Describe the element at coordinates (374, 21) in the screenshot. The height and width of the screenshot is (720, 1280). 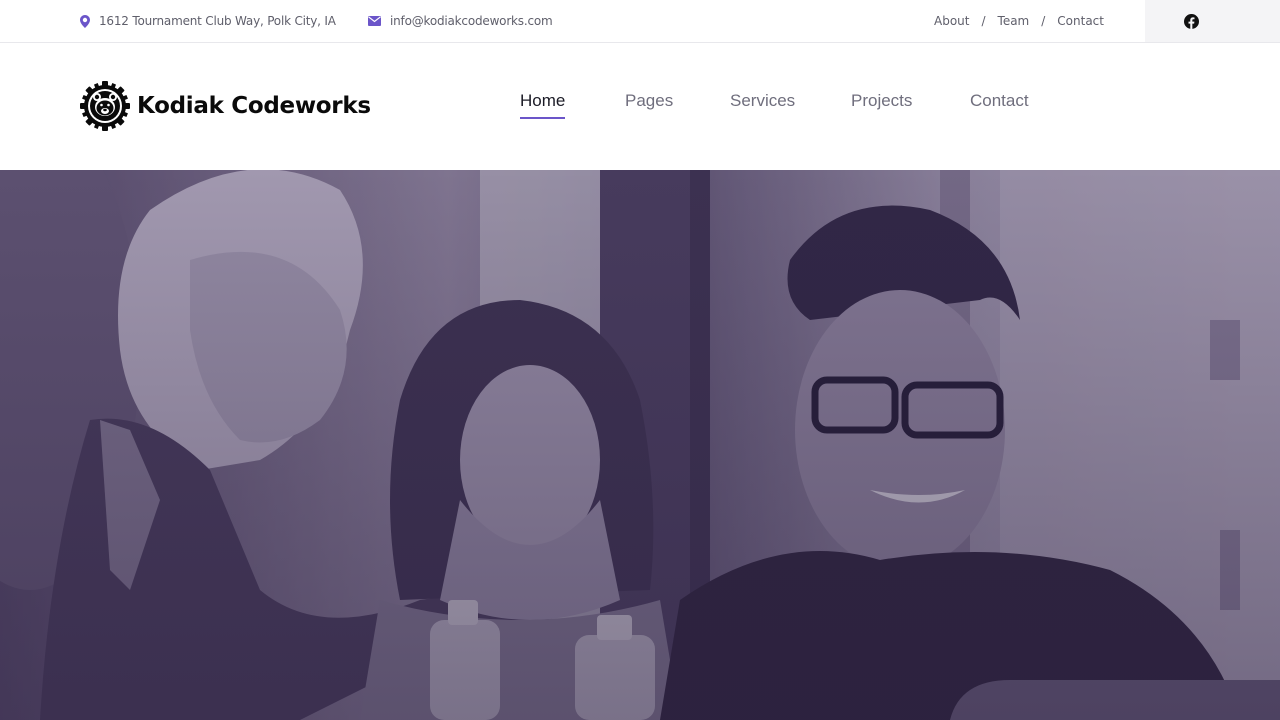
I see `envelope-icon` at that location.